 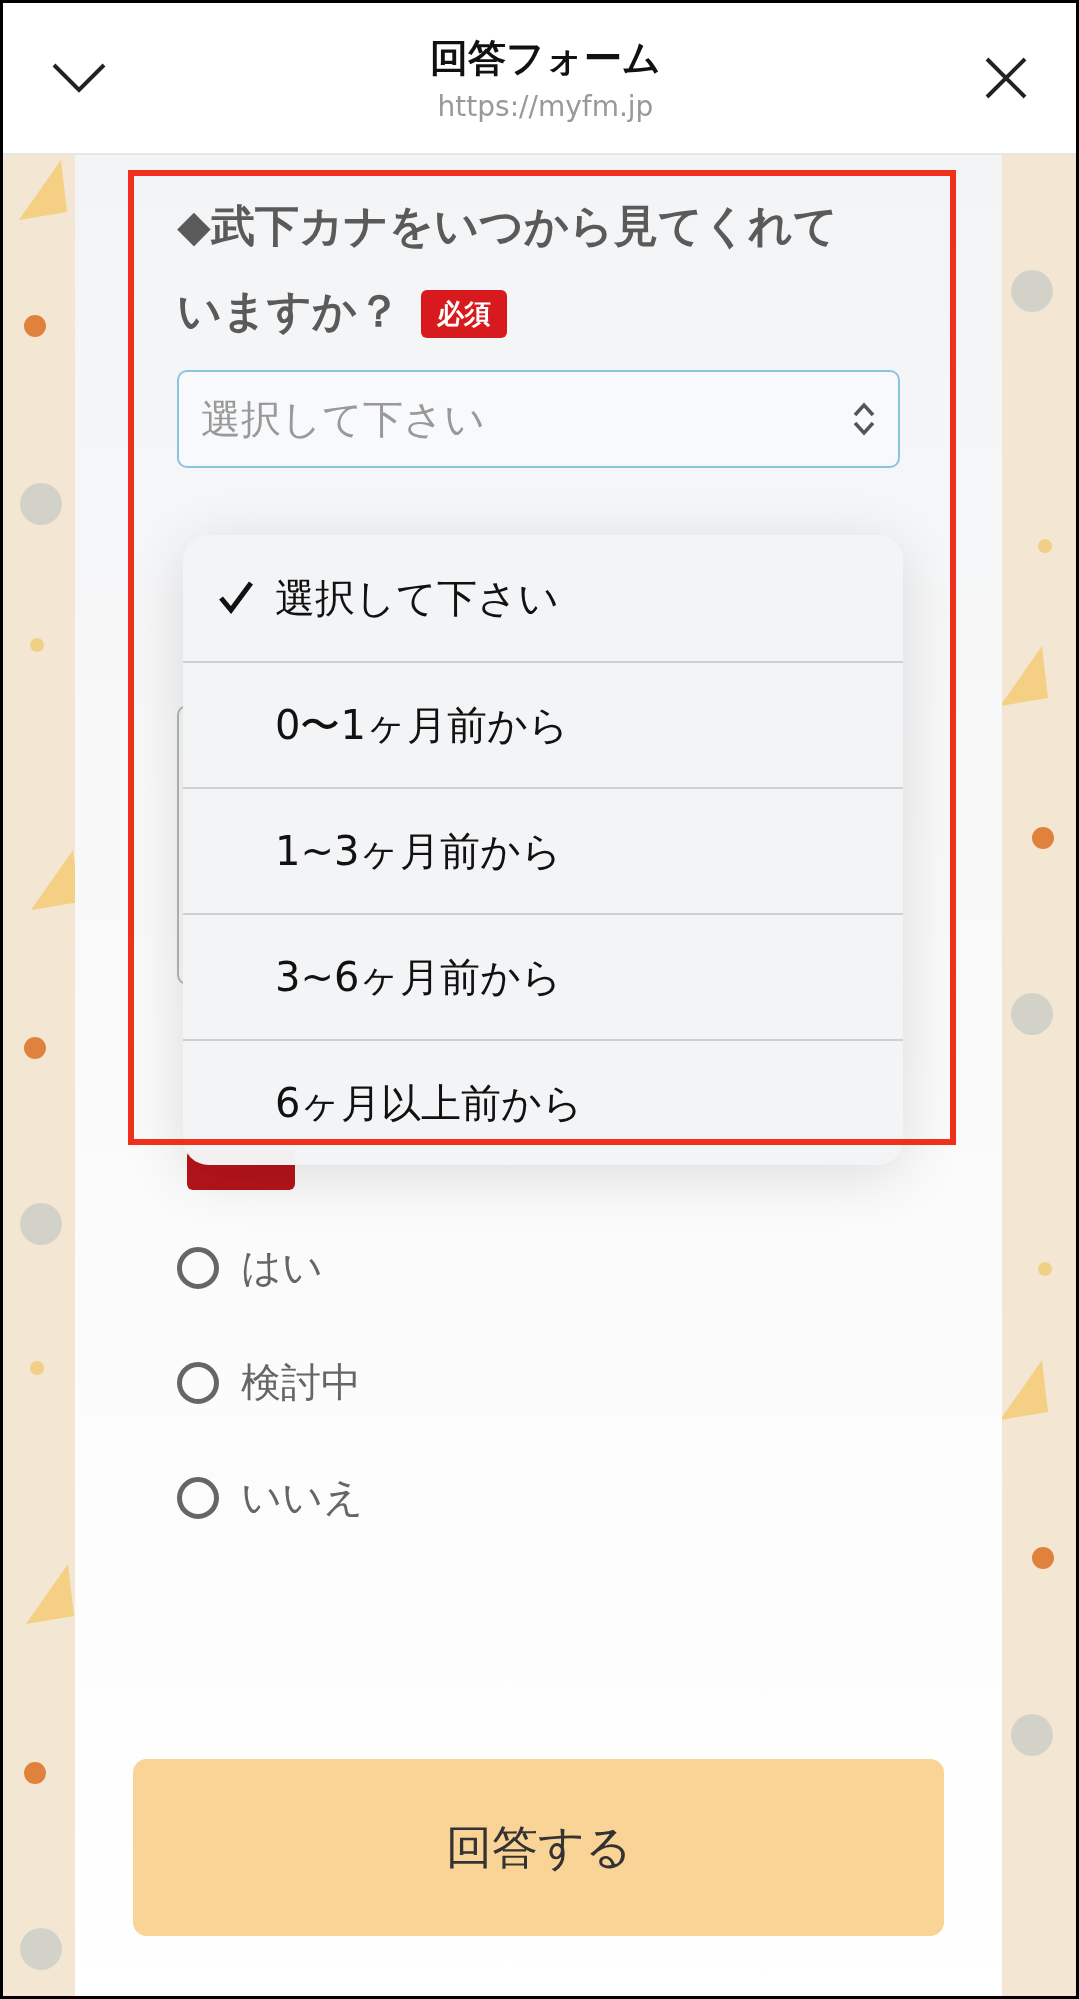 I want to click on question-text: いますか？, so click(x=289, y=310).